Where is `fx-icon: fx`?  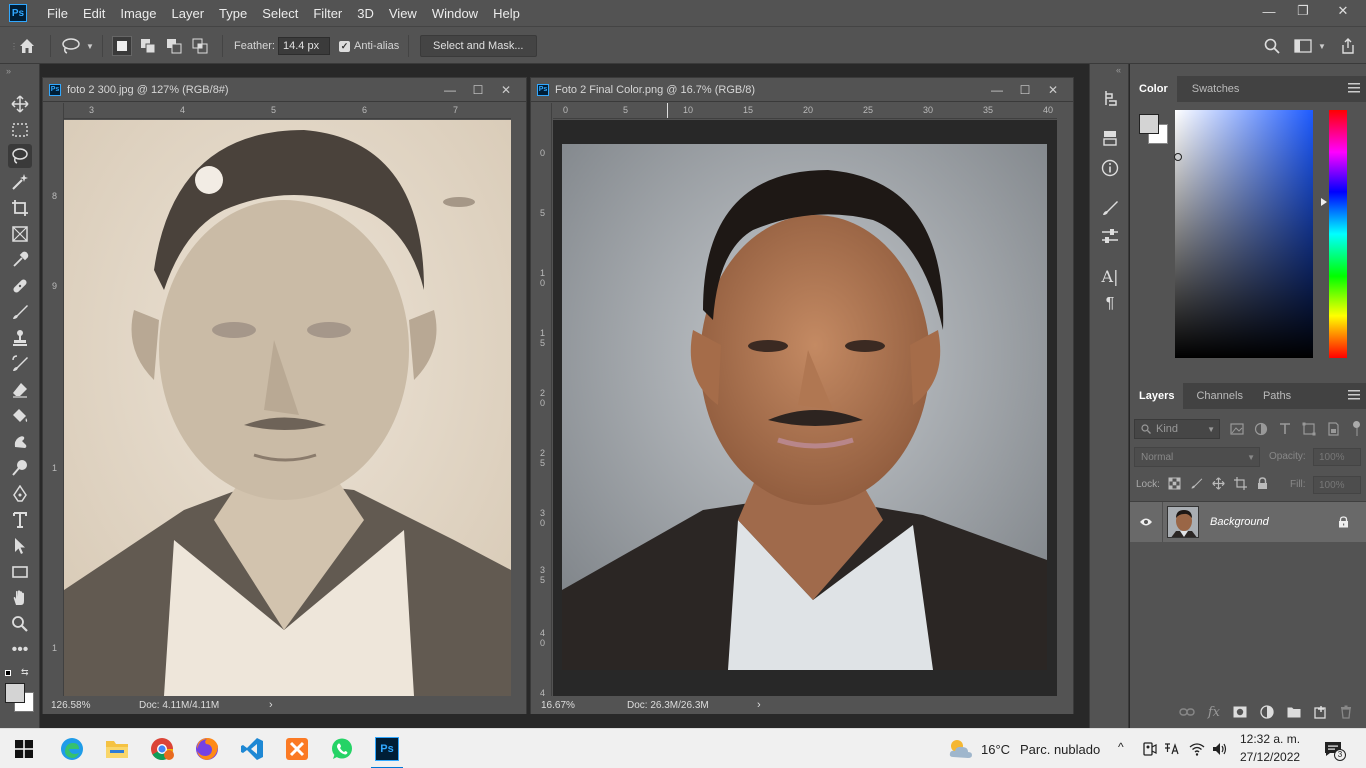 fx-icon: fx is located at coordinates (1214, 712).